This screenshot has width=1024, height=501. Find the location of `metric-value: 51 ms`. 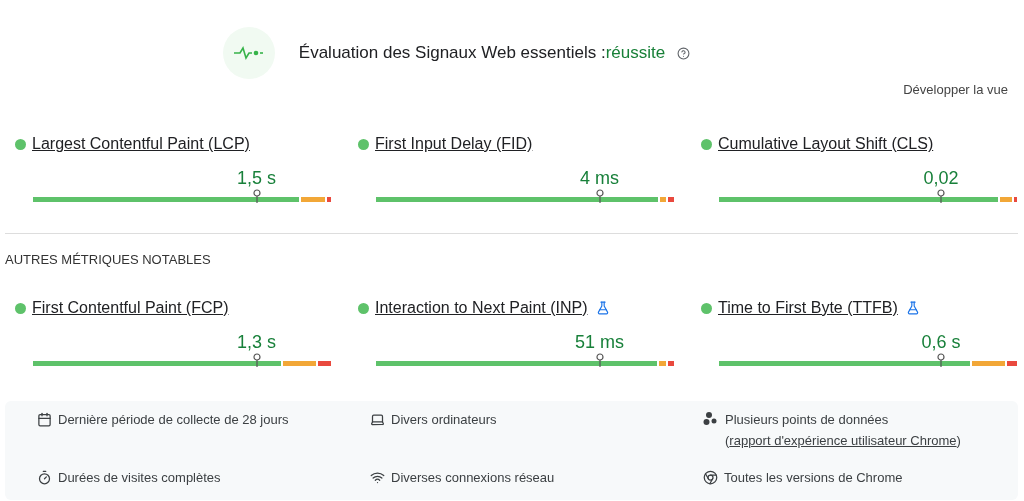

metric-value: 51 ms is located at coordinates (599, 342).